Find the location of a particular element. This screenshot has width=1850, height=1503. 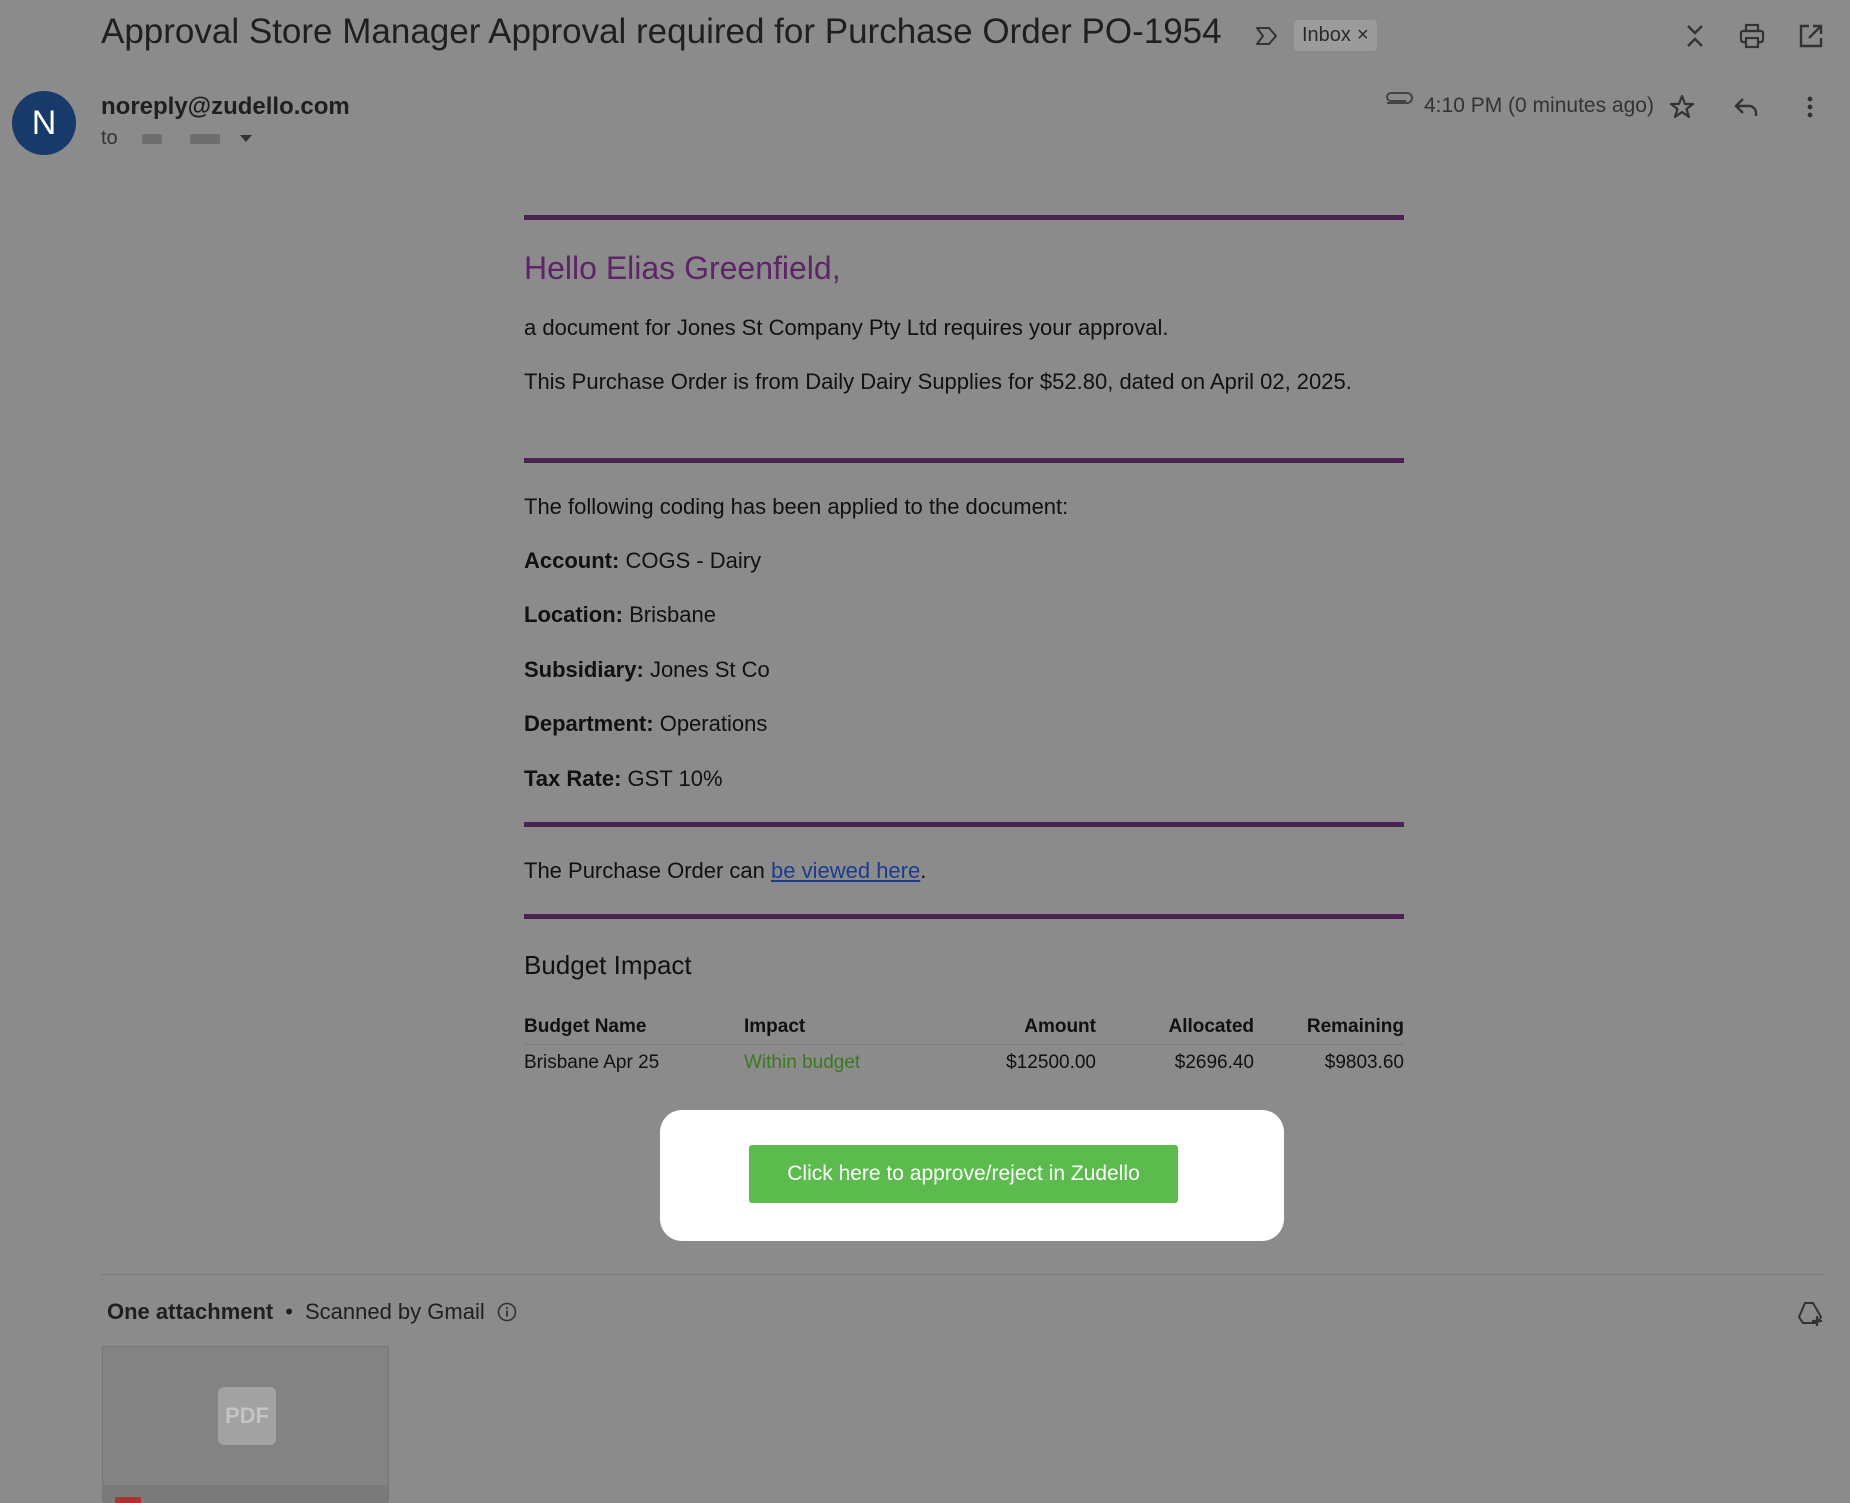

reply-button is located at coordinates (1746, 107).